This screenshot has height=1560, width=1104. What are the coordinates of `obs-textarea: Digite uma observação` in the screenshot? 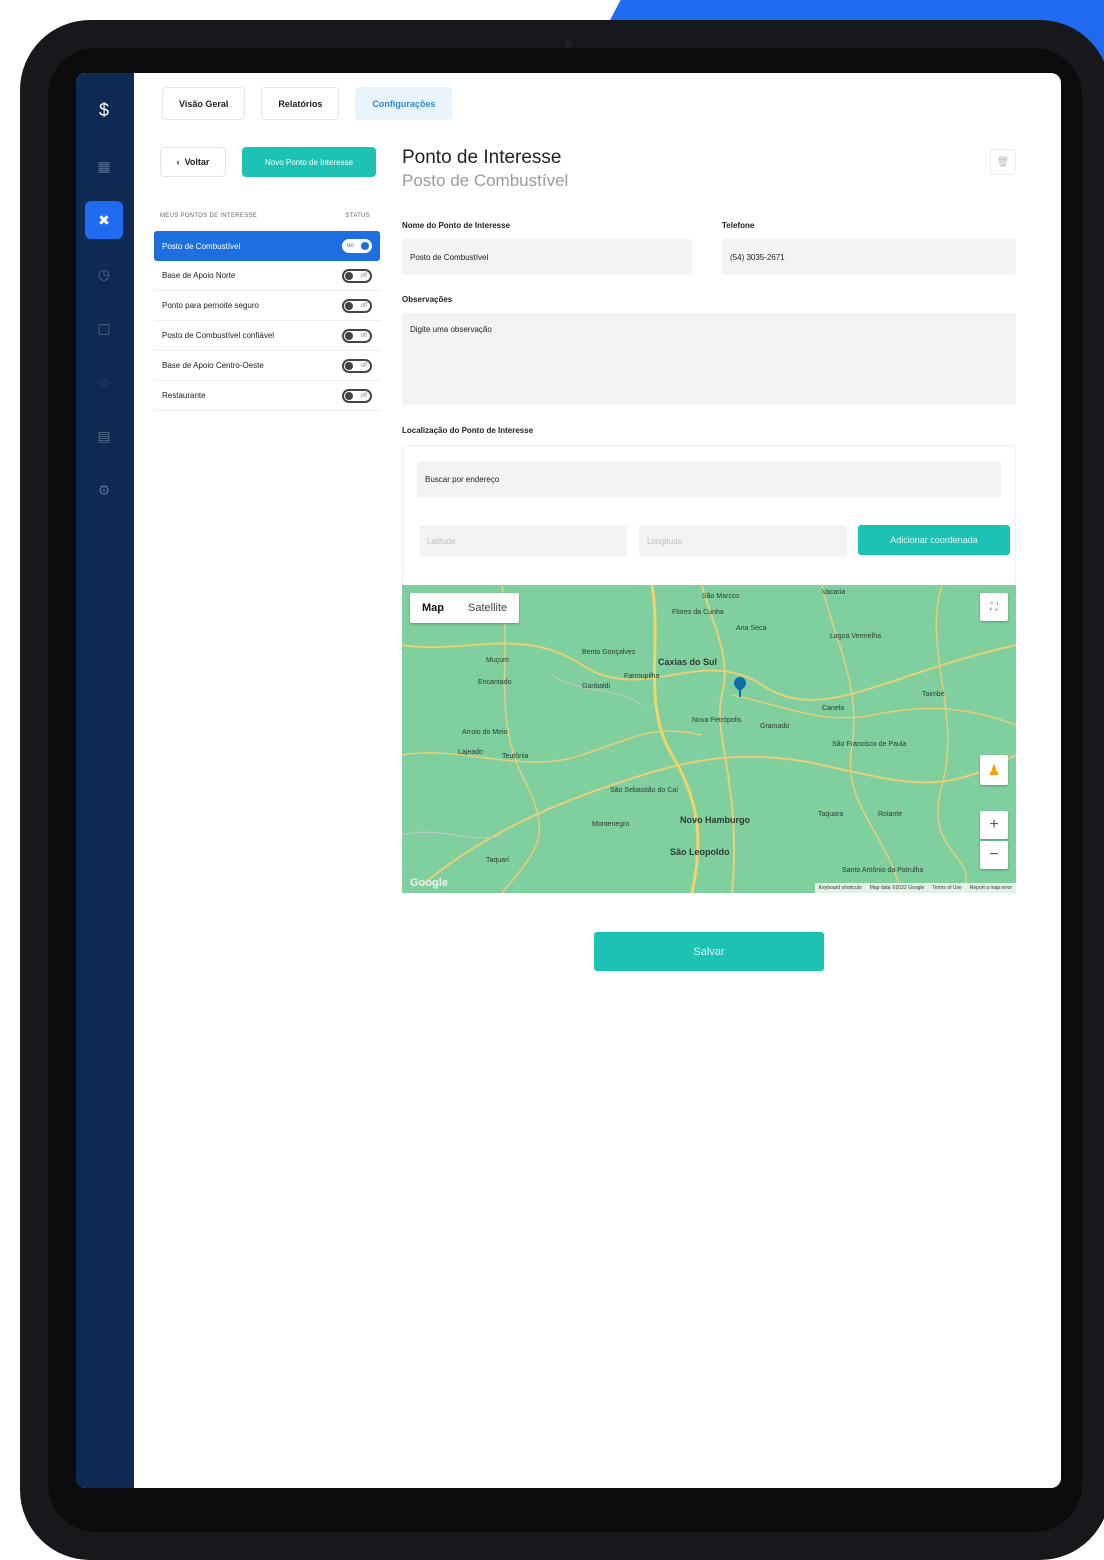 It's located at (709, 359).